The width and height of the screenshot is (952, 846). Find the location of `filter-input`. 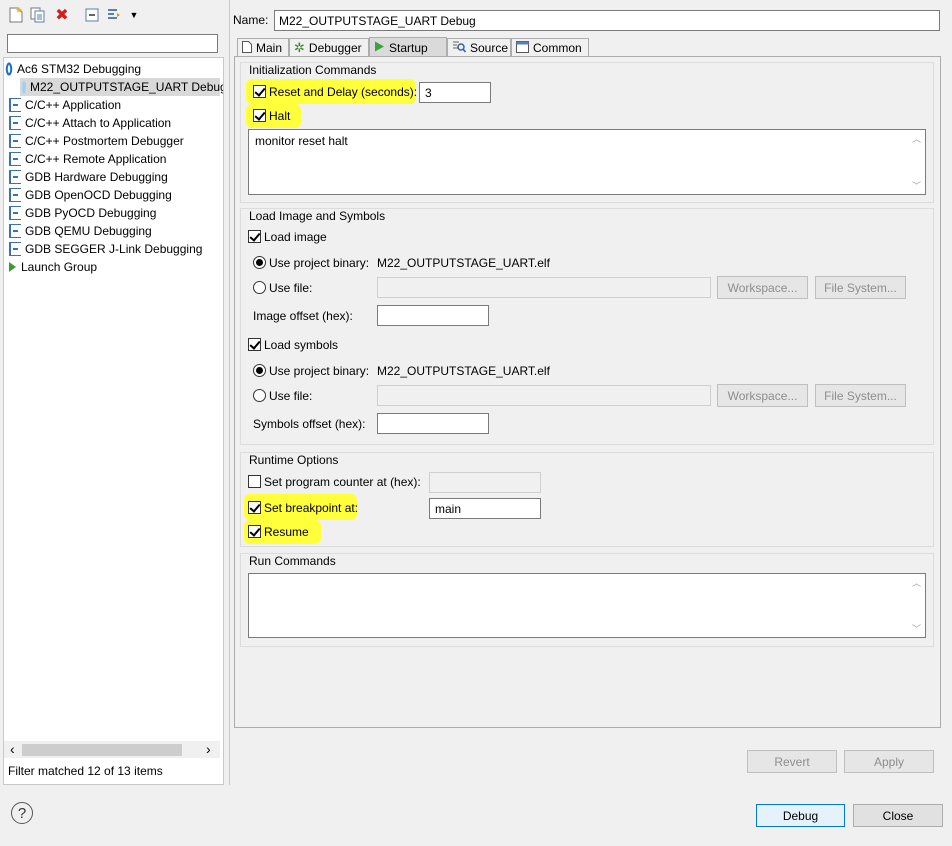

filter-input is located at coordinates (112, 43).